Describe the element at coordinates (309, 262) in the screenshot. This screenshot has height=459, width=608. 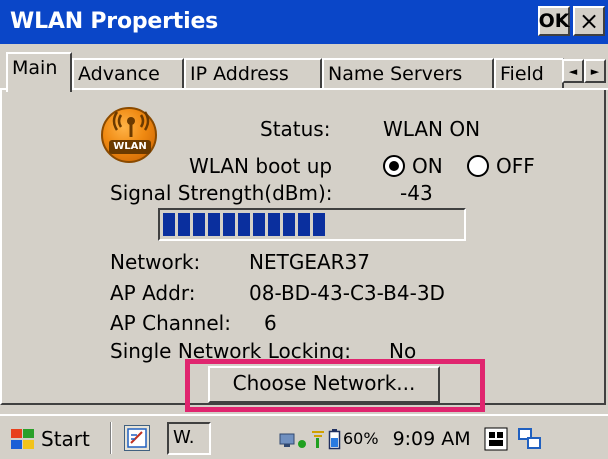
I see `network-value: NETGEAR37` at that location.